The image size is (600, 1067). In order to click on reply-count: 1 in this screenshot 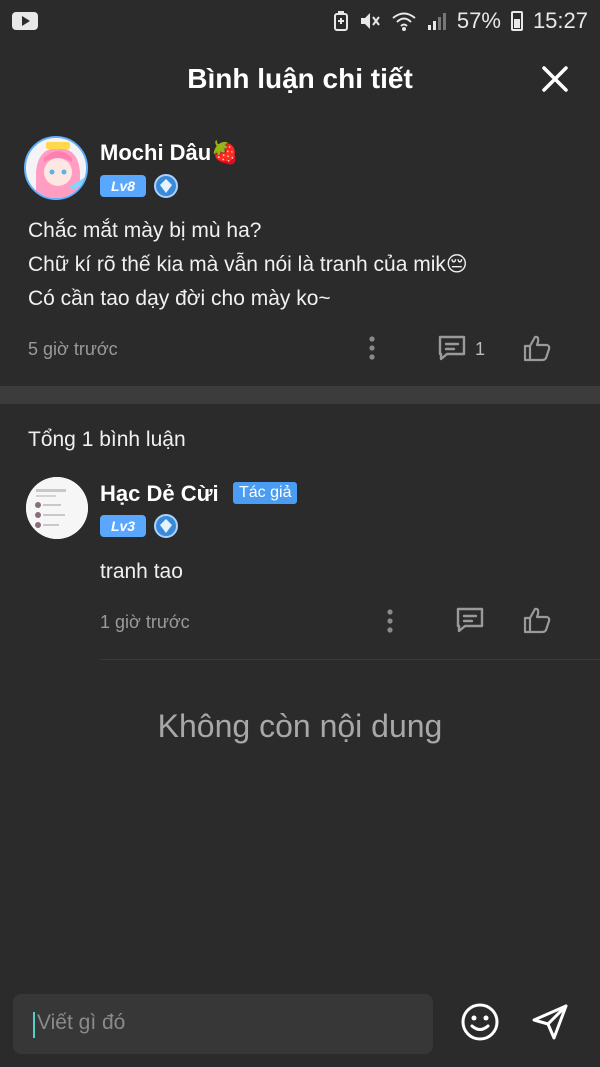, I will do `click(480, 349)`.